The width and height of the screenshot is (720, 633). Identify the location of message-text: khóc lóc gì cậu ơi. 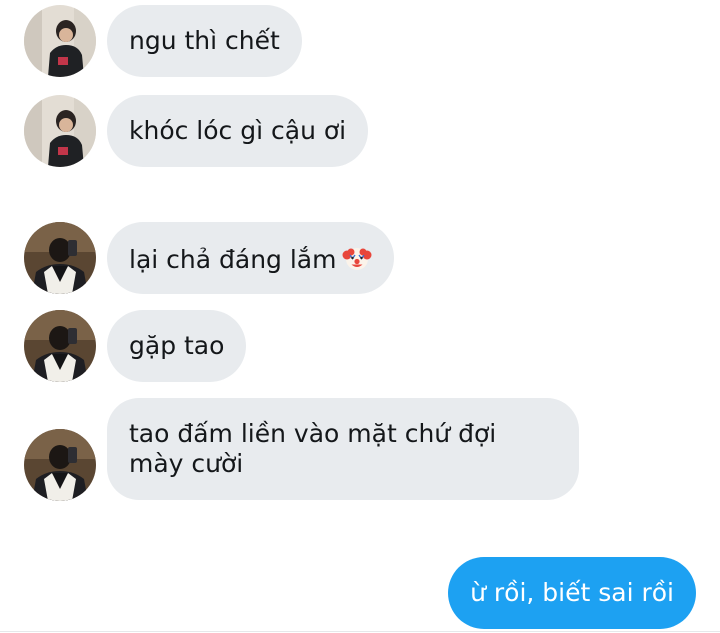
(238, 130).